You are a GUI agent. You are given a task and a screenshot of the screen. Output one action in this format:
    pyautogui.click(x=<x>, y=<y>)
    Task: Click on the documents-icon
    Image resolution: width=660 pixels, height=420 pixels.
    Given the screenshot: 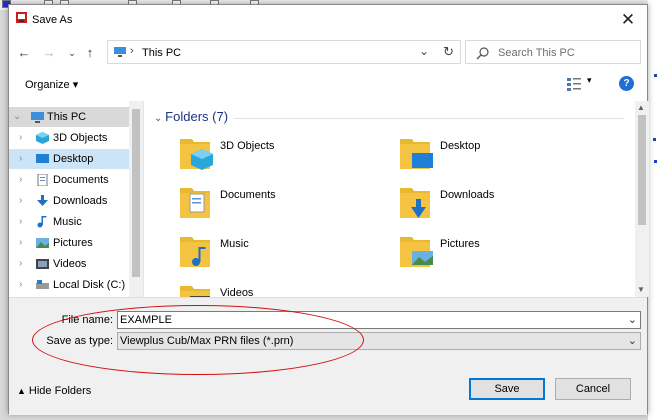 What is the action you would take?
    pyautogui.click(x=42, y=180)
    